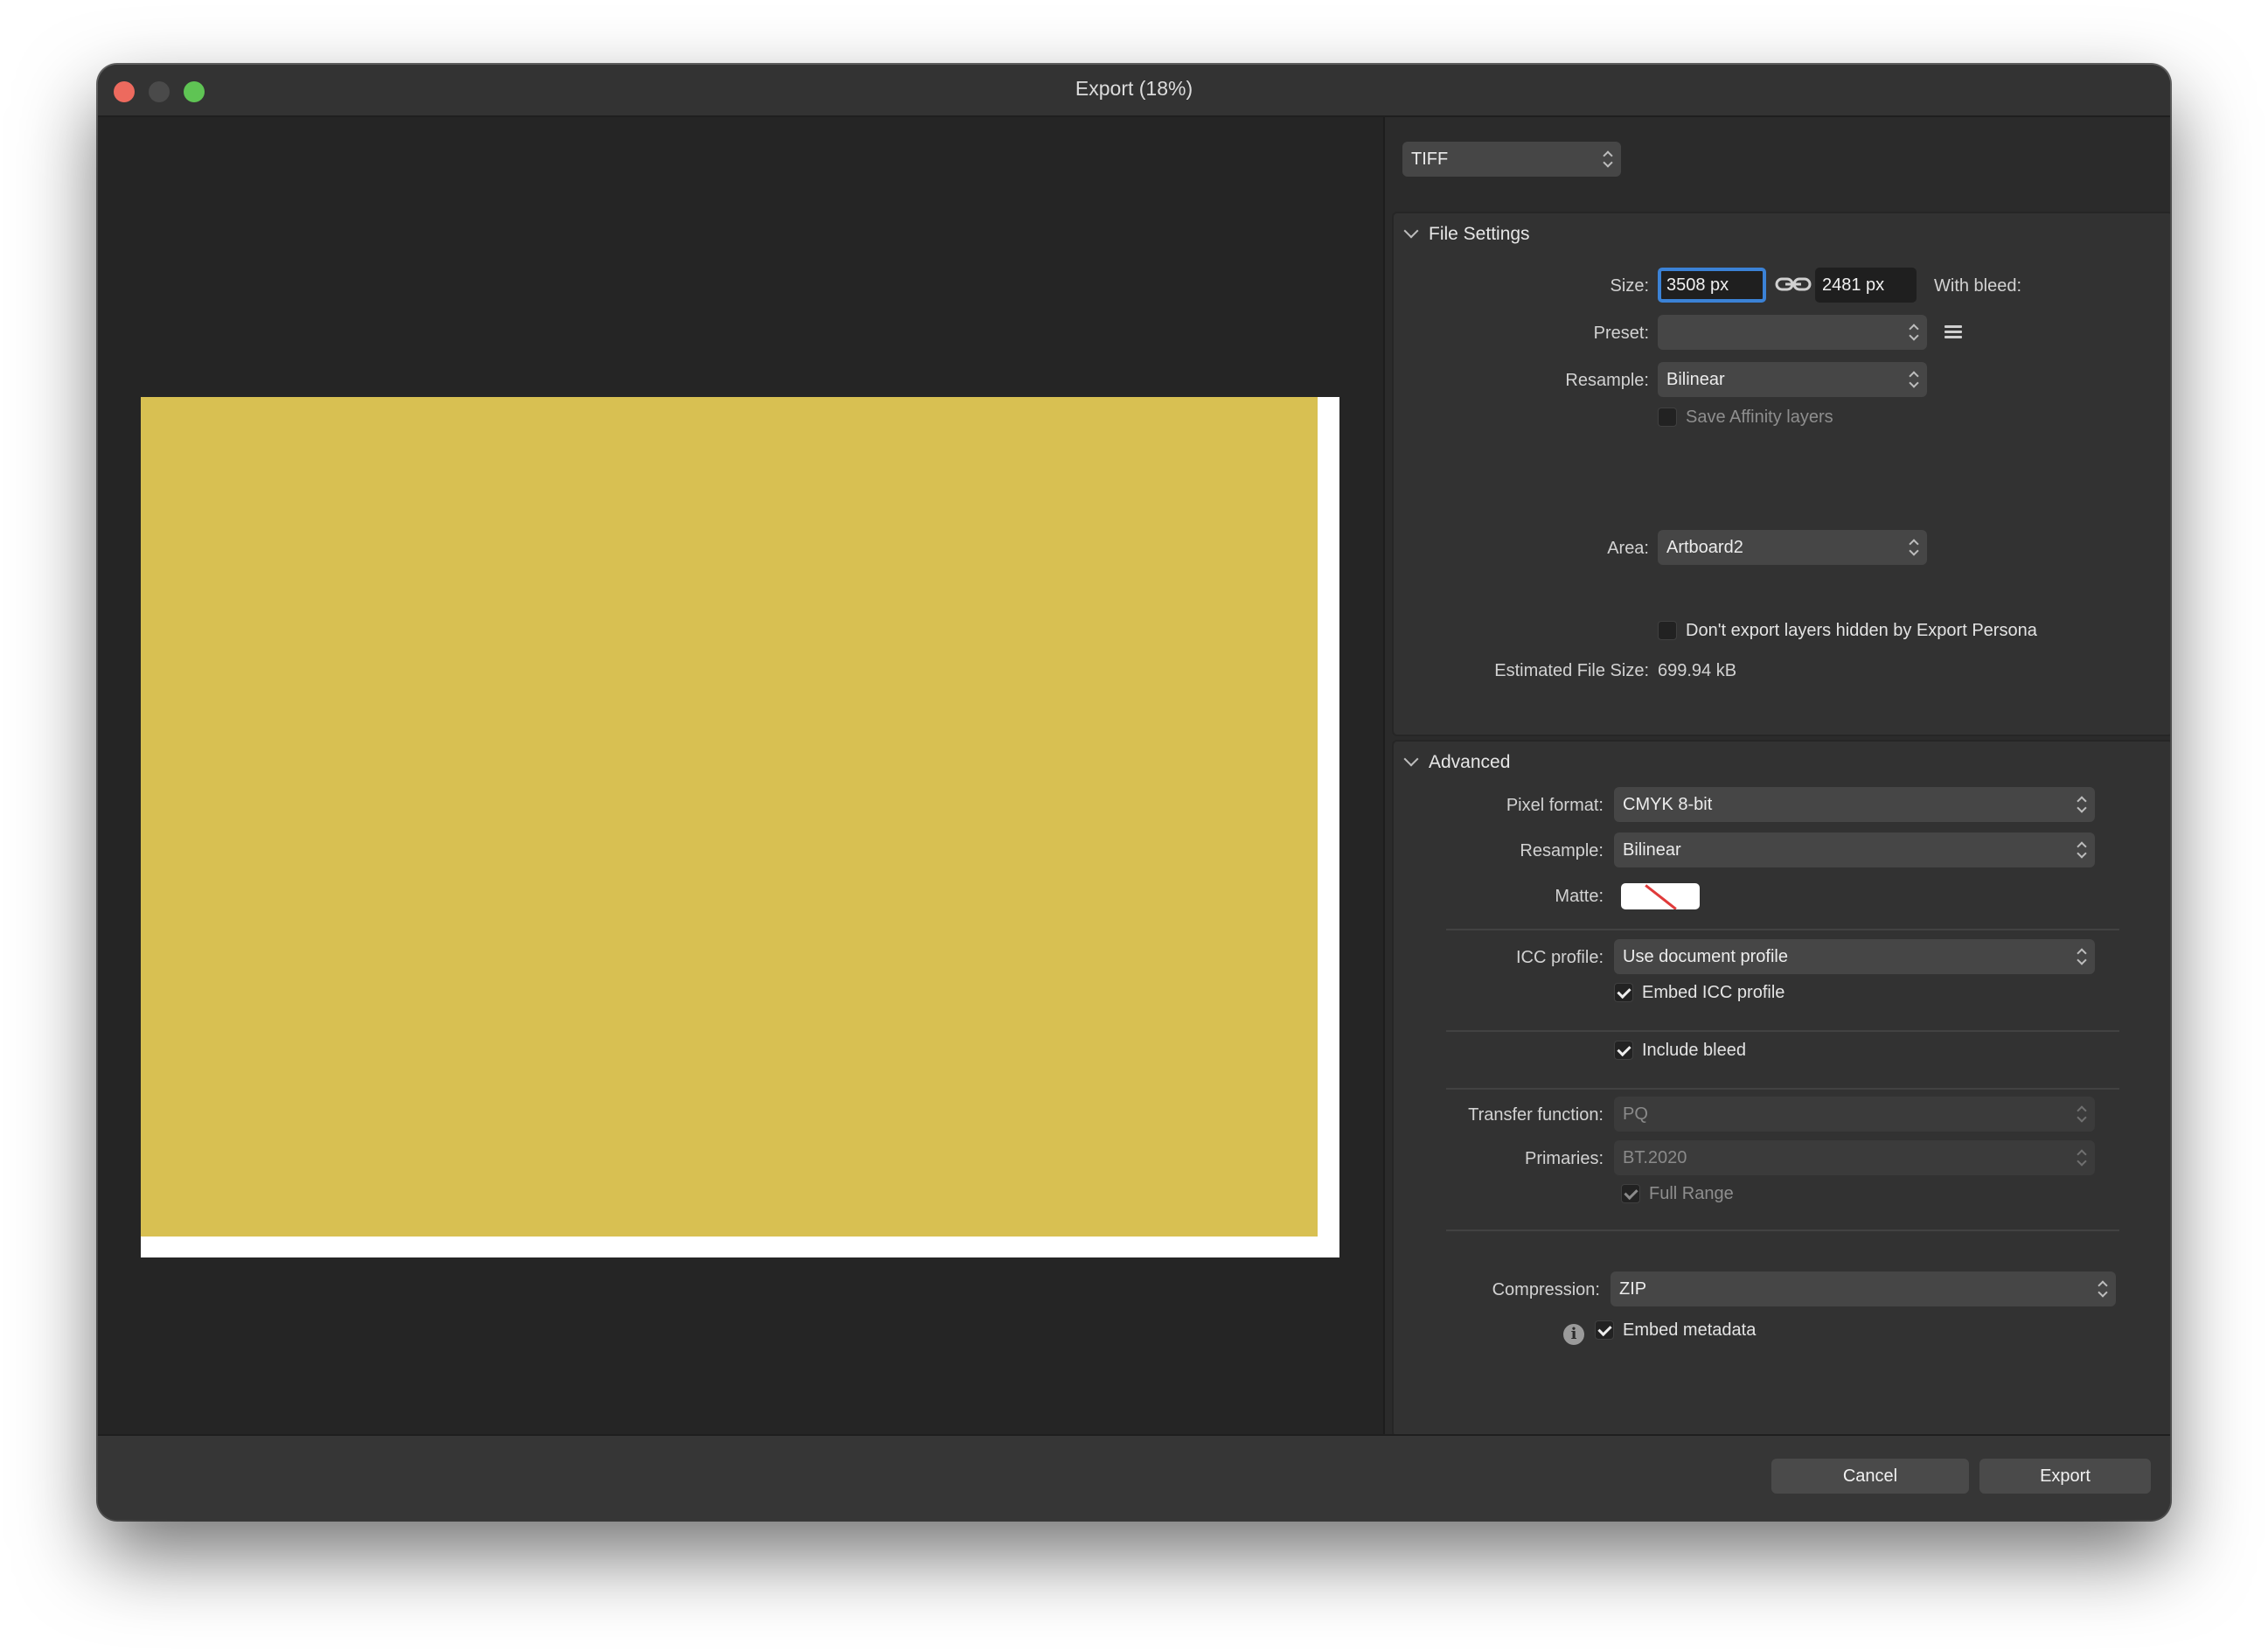 Image resolution: width=2268 pixels, height=1651 pixels. I want to click on full-range-checkbox, so click(1630, 1193).